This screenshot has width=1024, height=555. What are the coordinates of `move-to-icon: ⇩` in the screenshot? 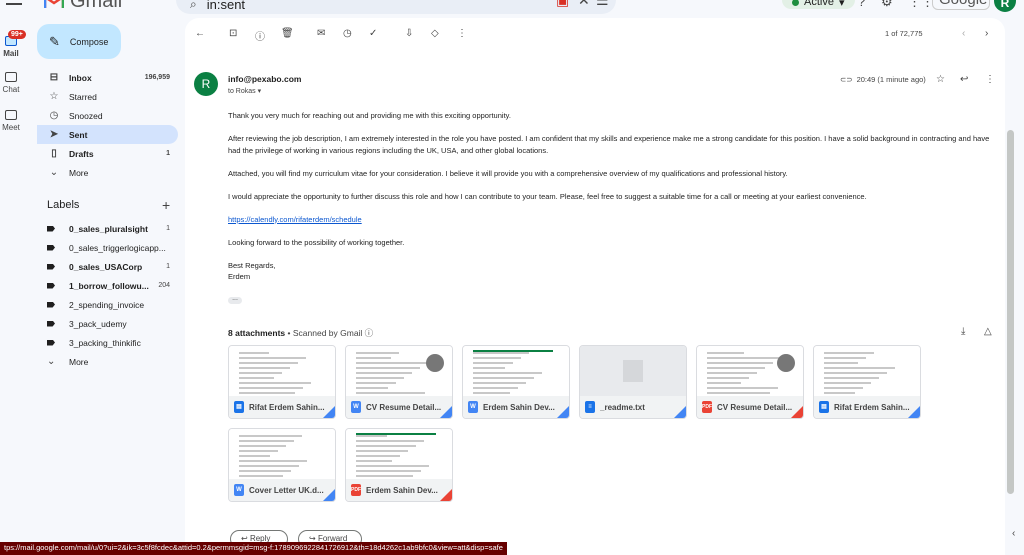 It's located at (409, 33).